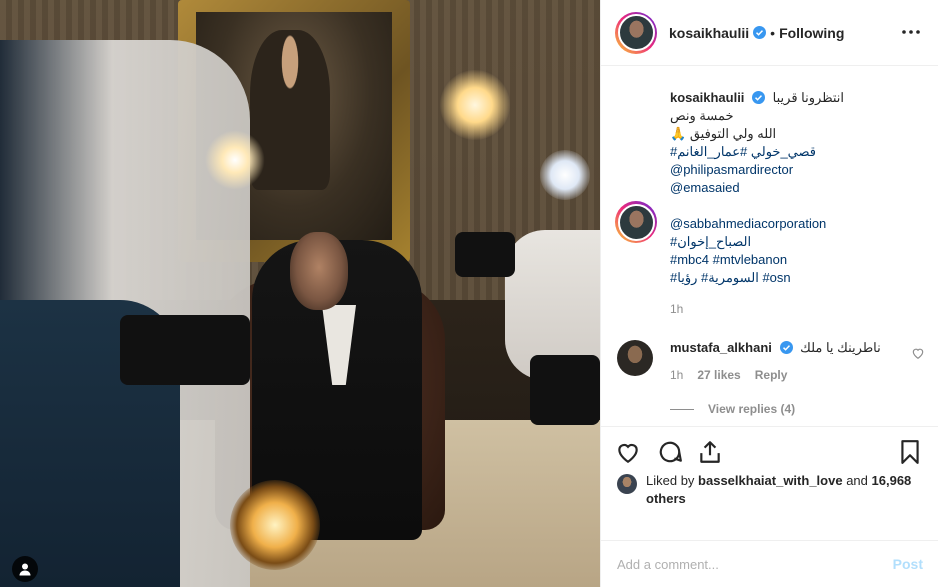 This screenshot has height=587, width=938. Describe the element at coordinates (718, 375) in the screenshot. I see `comment-likes-count: 27 likes` at that location.